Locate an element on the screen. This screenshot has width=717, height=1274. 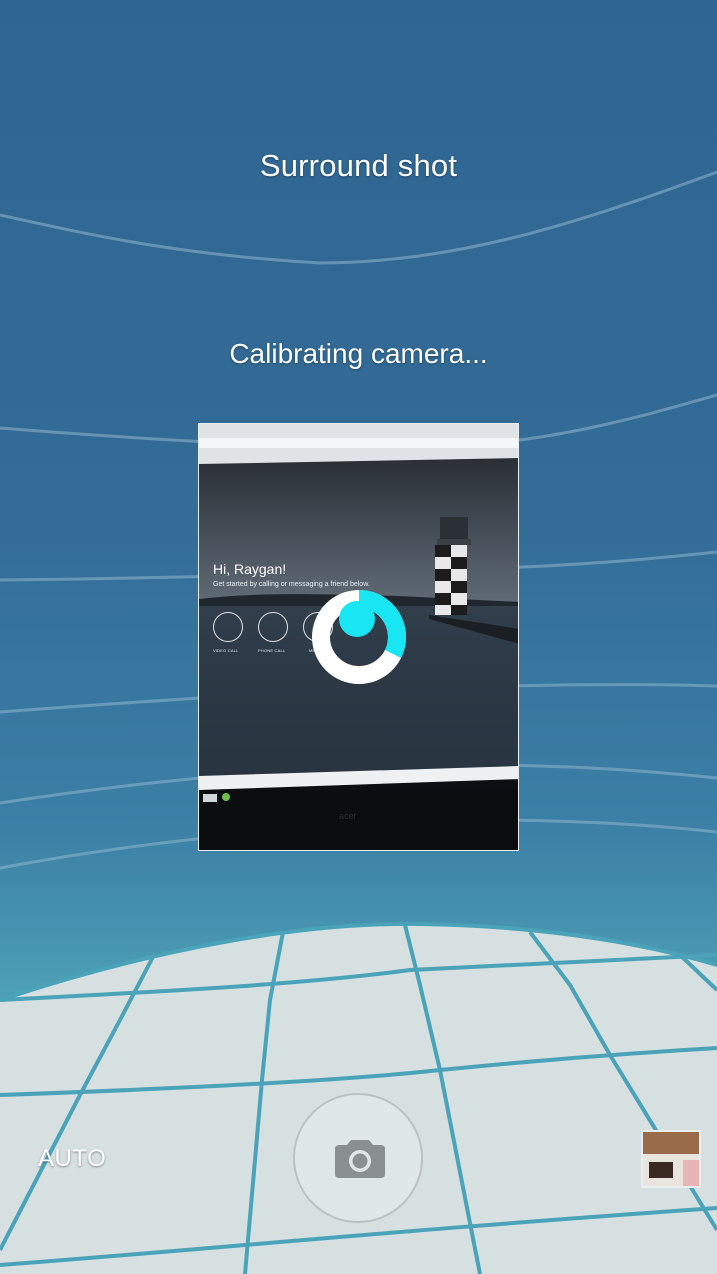
gallery-thumbnail is located at coordinates (671, 1159).